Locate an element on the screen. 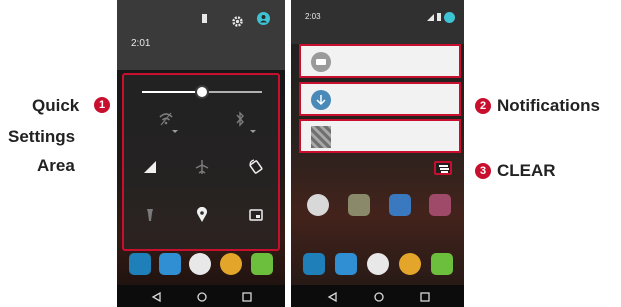 The width and height of the screenshot is (621, 307). brightness-slider-fill is located at coordinates (172, 92).